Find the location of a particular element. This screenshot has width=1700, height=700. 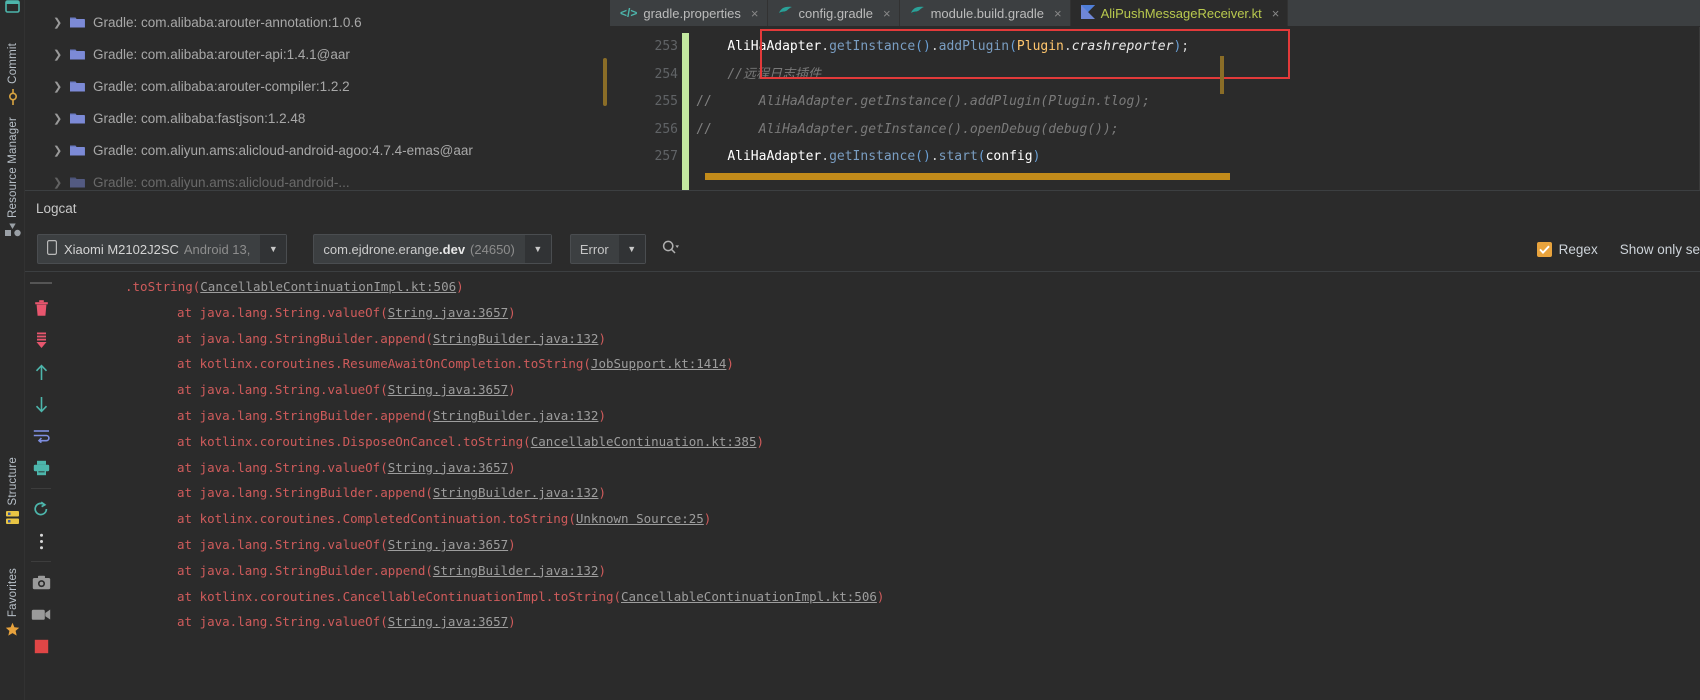

editor-orange-marker is located at coordinates (967, 176).